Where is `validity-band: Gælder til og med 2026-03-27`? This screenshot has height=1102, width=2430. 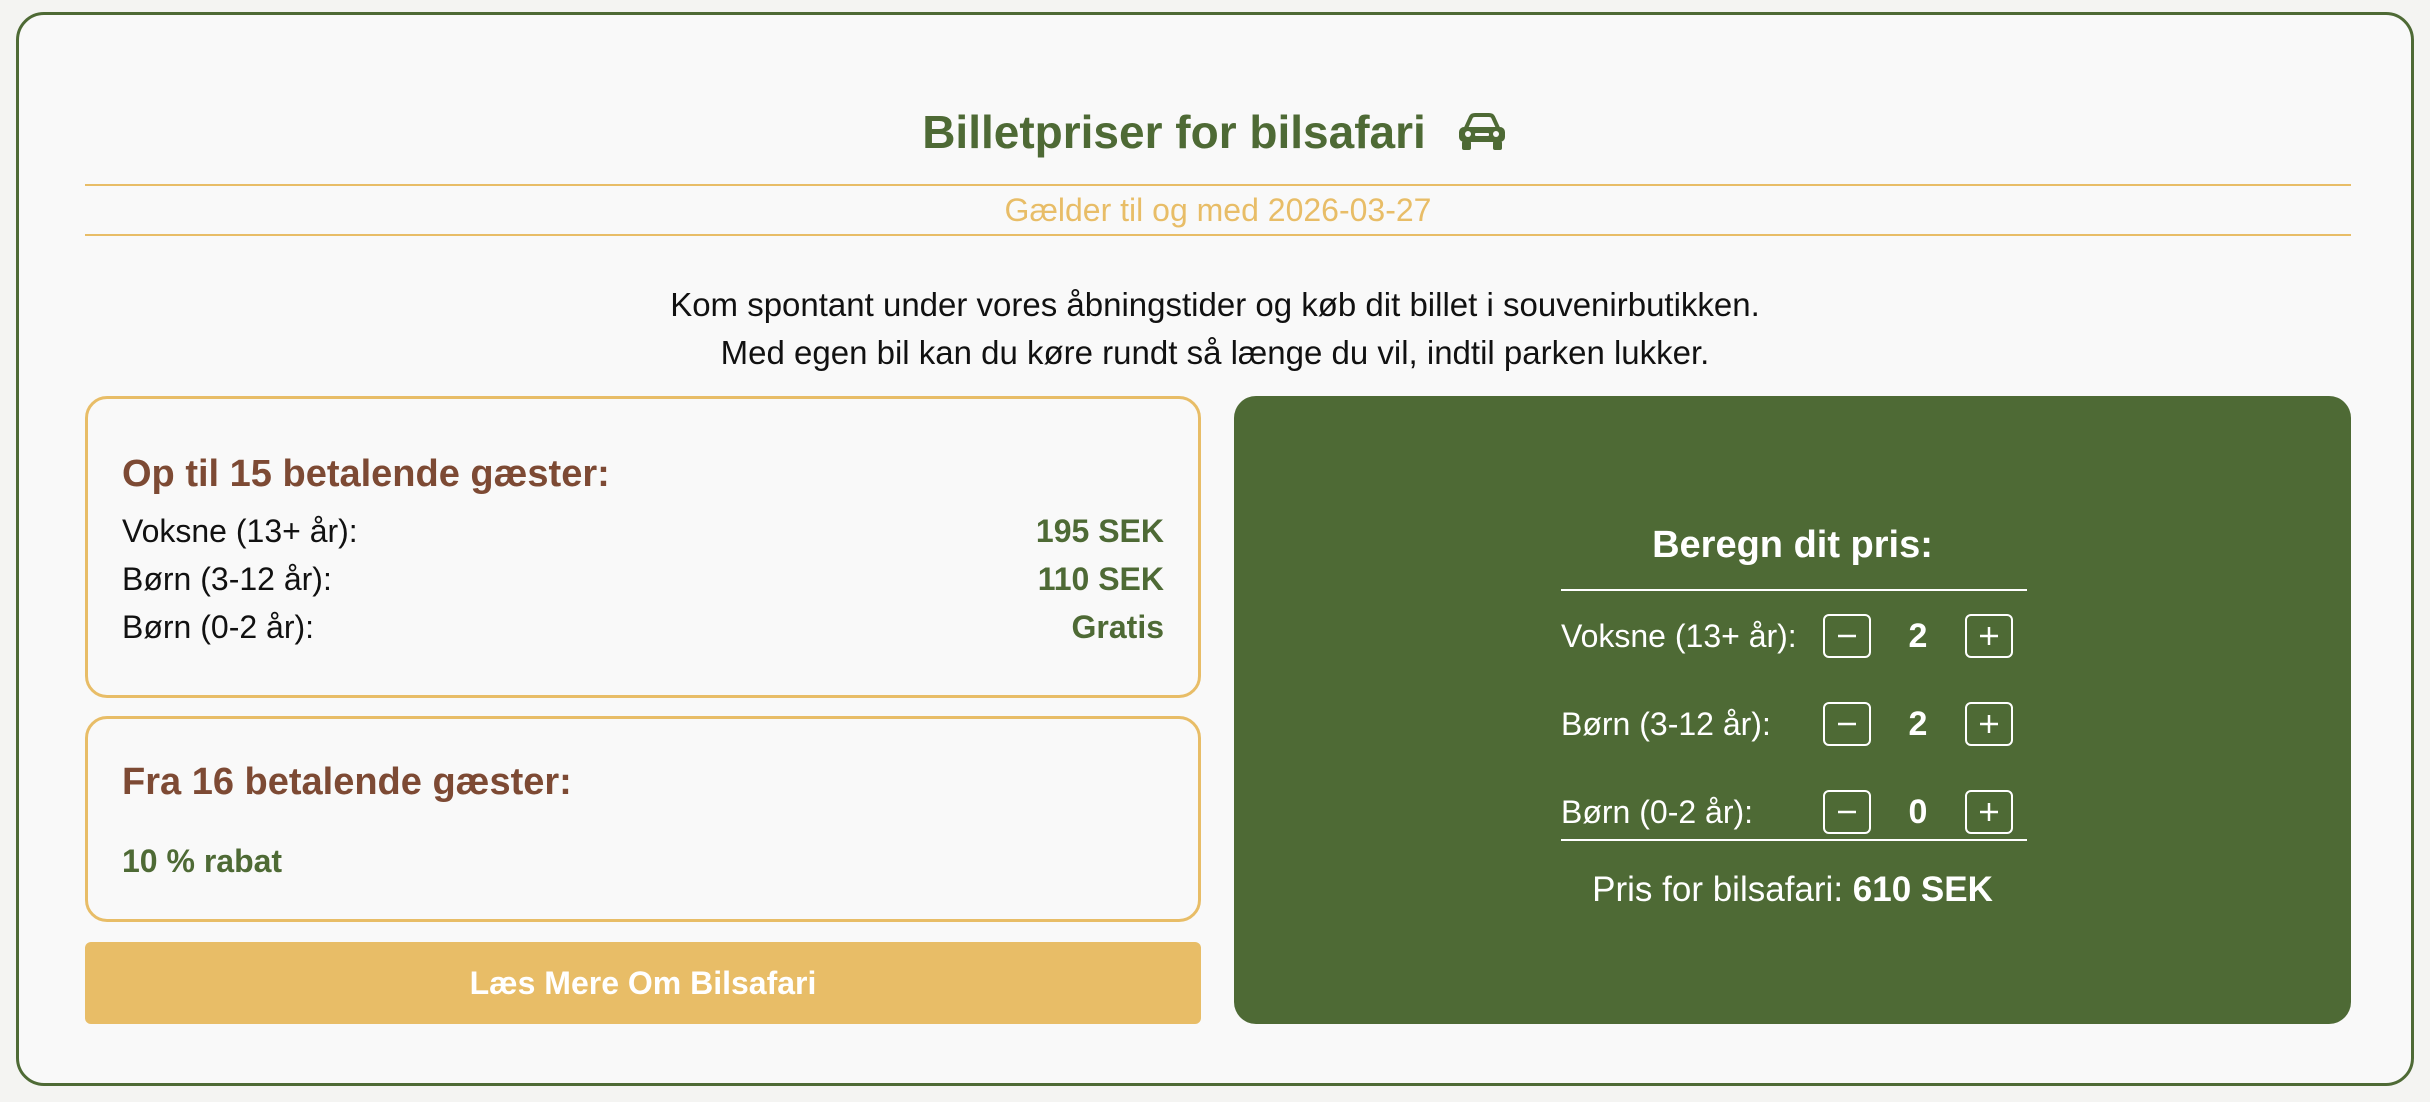
validity-band: Gælder til og med 2026-03-27 is located at coordinates (1218, 210).